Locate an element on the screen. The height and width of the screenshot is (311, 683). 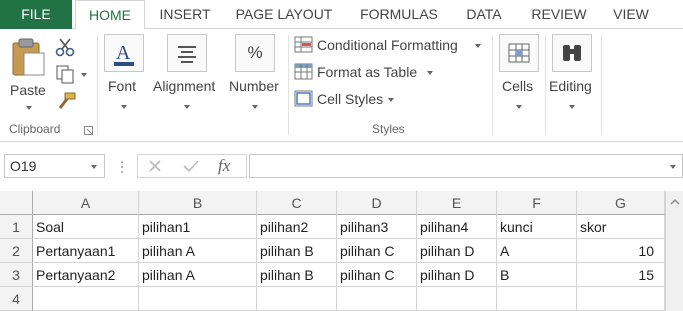
alignment-icon is located at coordinates (187, 53).